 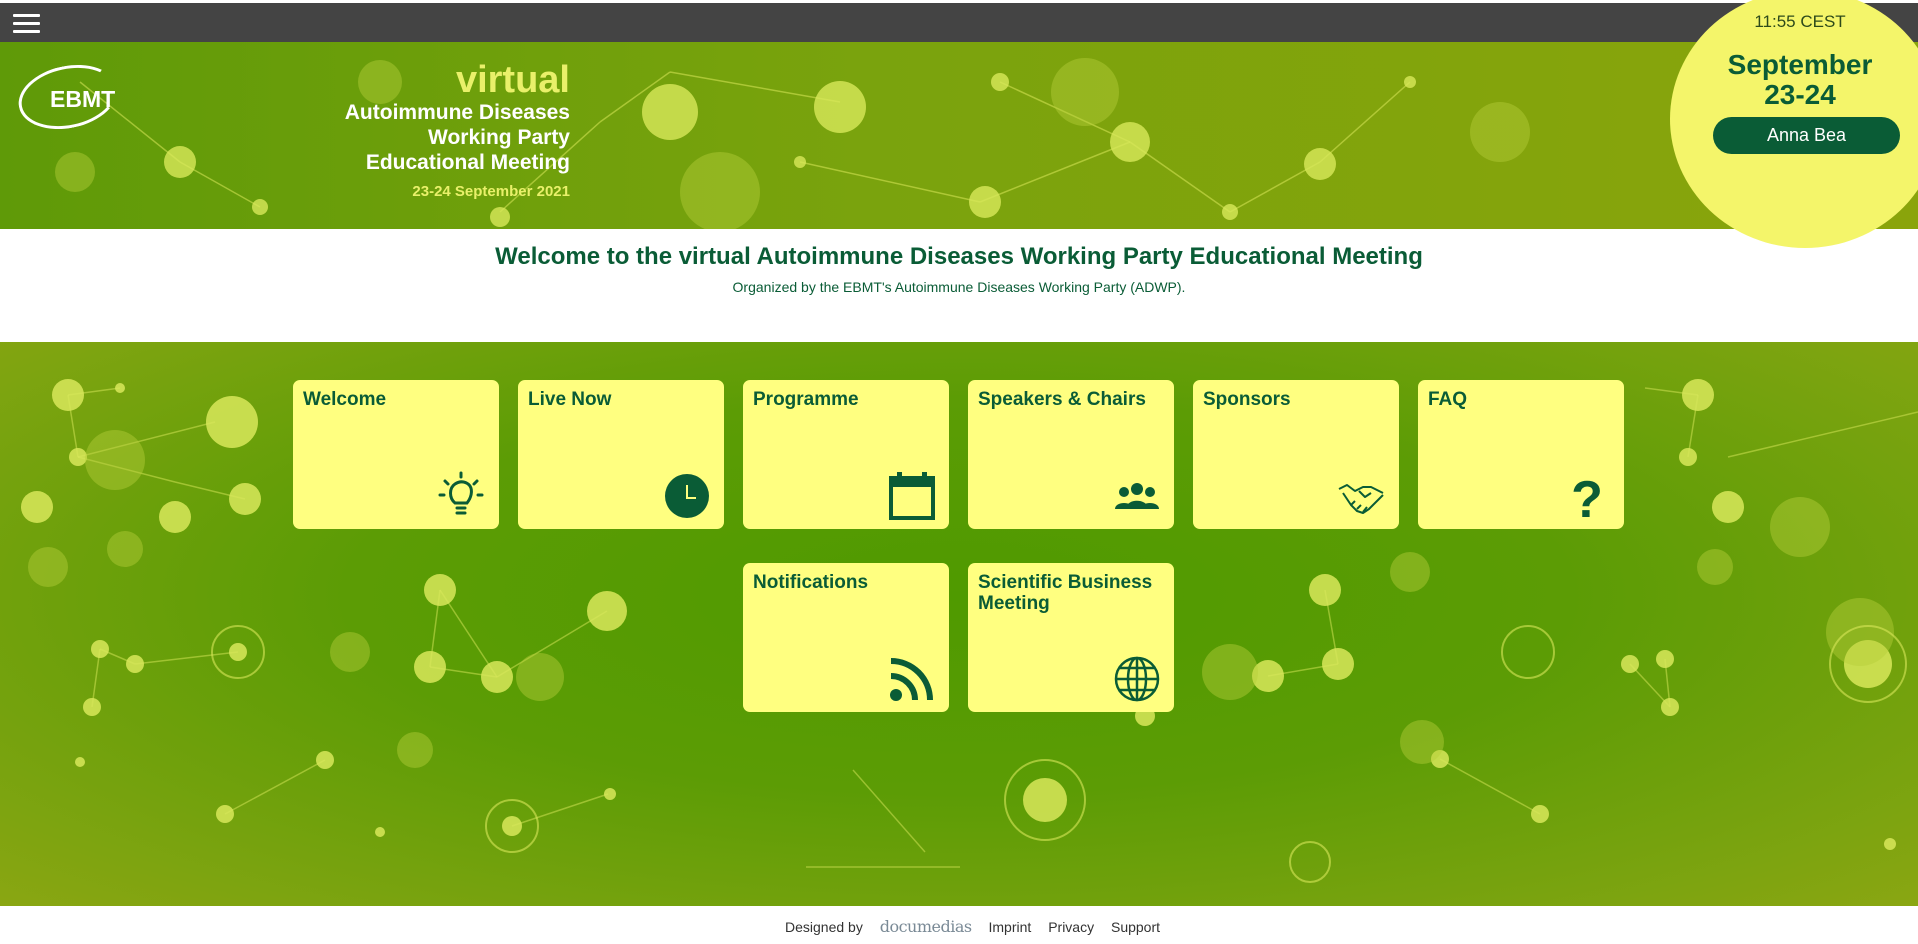 What do you see at coordinates (1296, 454) in the screenshot?
I see `tile-sponsors: Sponsors` at bounding box center [1296, 454].